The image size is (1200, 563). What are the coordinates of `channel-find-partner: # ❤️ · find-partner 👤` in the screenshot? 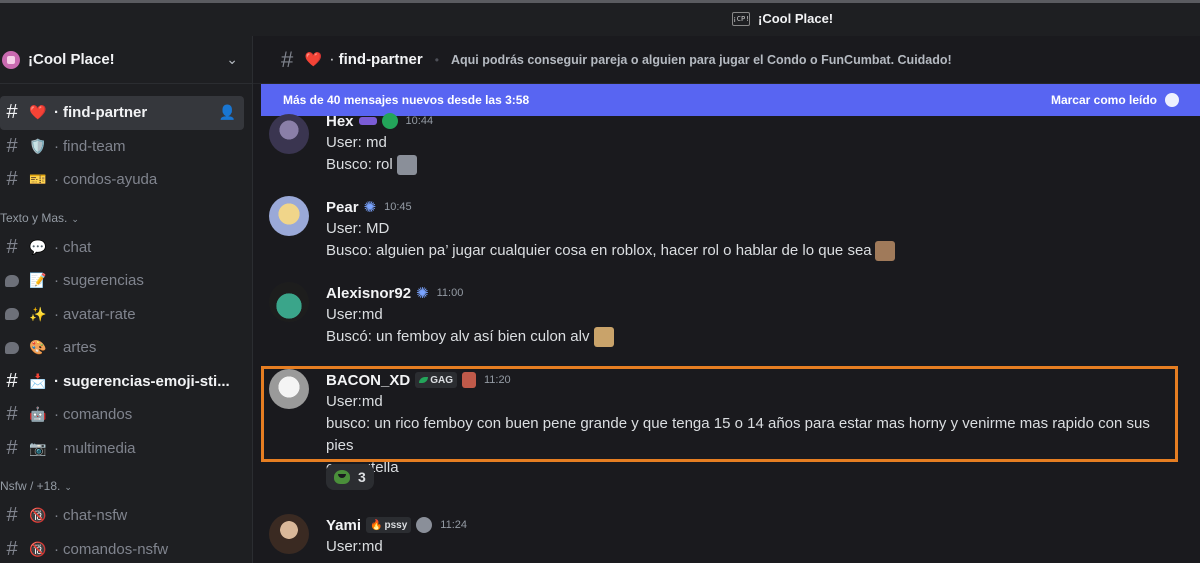 It's located at (122, 113).